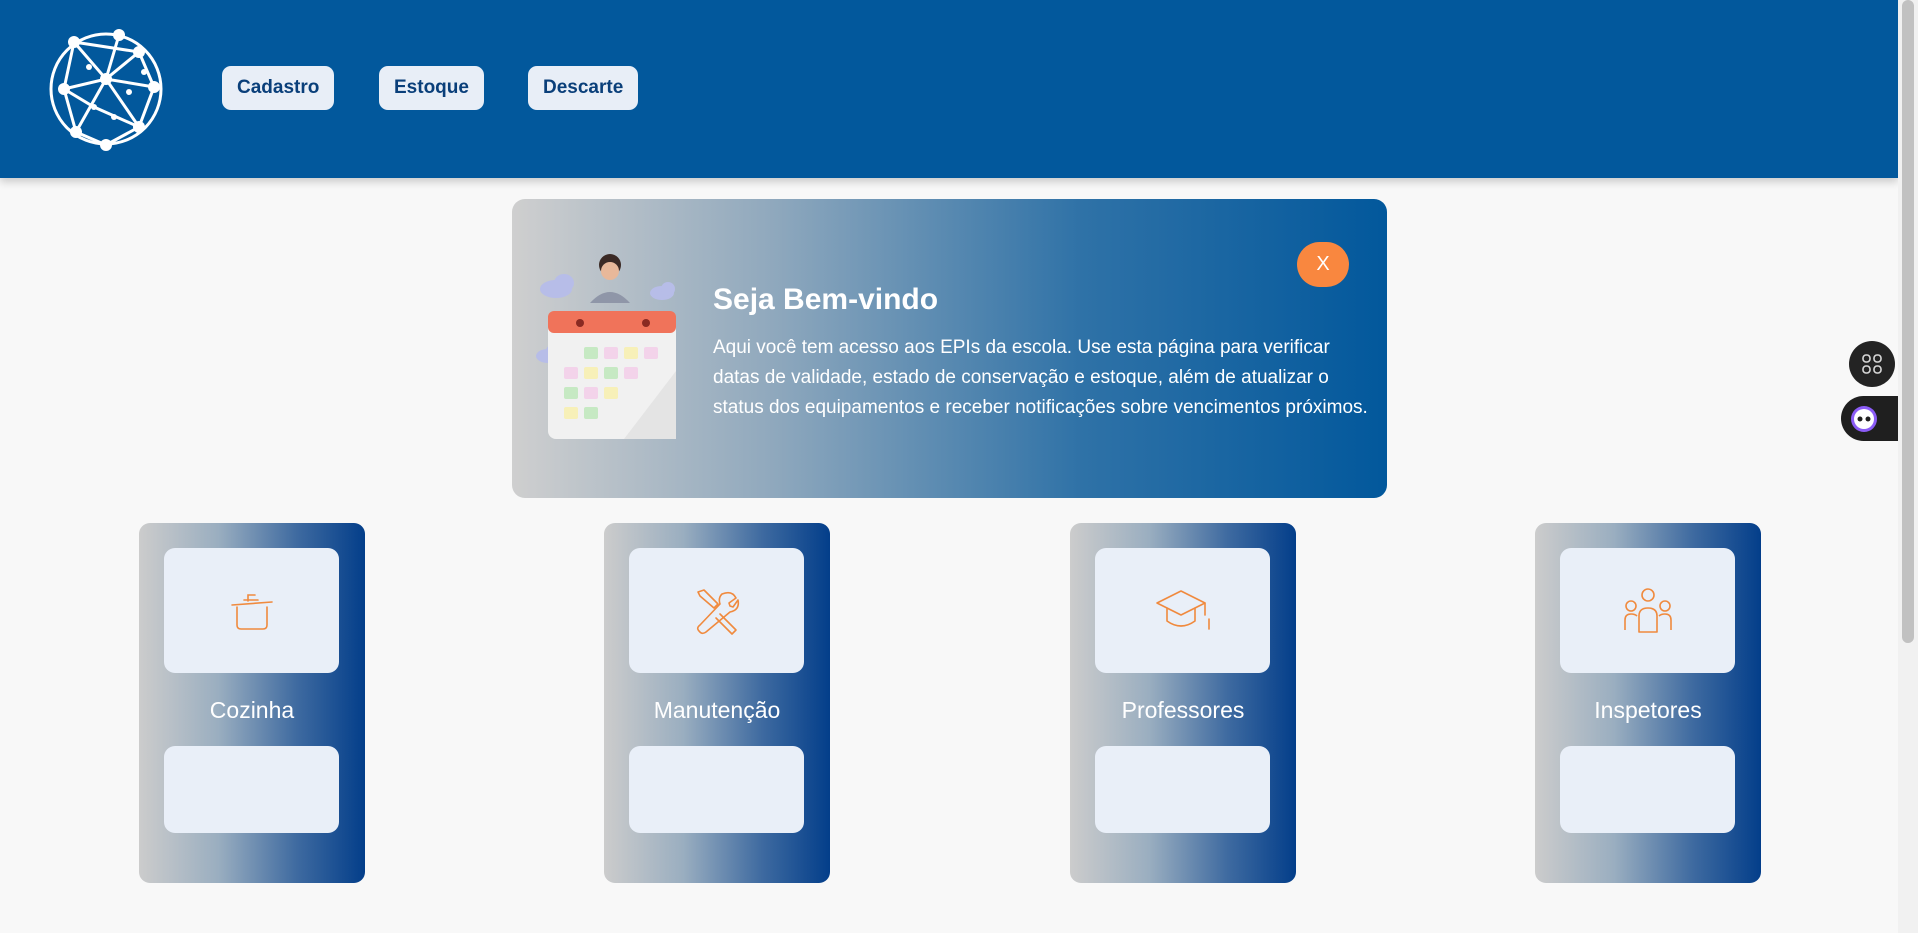 The height and width of the screenshot is (933, 1918). I want to click on card-manutencao-label: Manutenção, so click(717, 710).